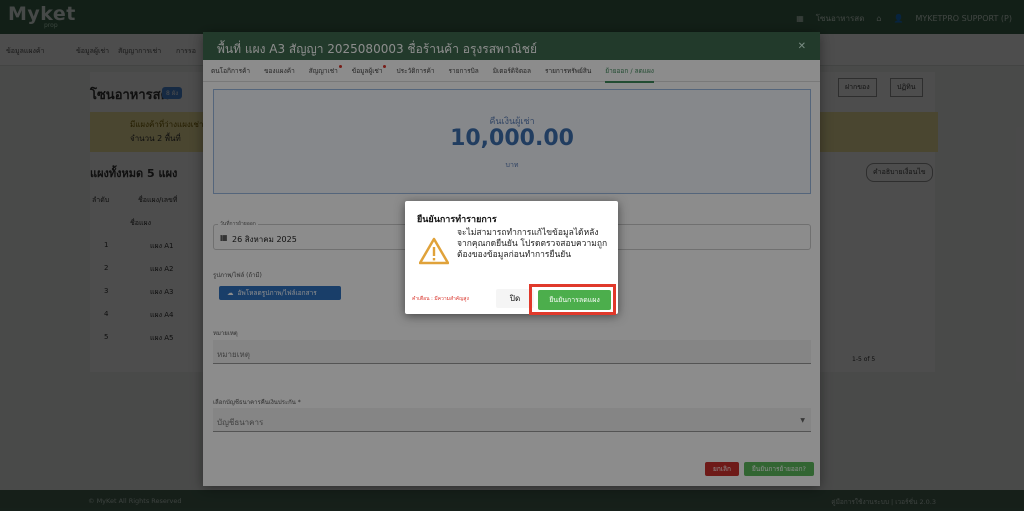 The image size is (1024, 511). I want to click on dialog-warning-note: คำเตือน : มีความสำคัญสูง, so click(440, 299).